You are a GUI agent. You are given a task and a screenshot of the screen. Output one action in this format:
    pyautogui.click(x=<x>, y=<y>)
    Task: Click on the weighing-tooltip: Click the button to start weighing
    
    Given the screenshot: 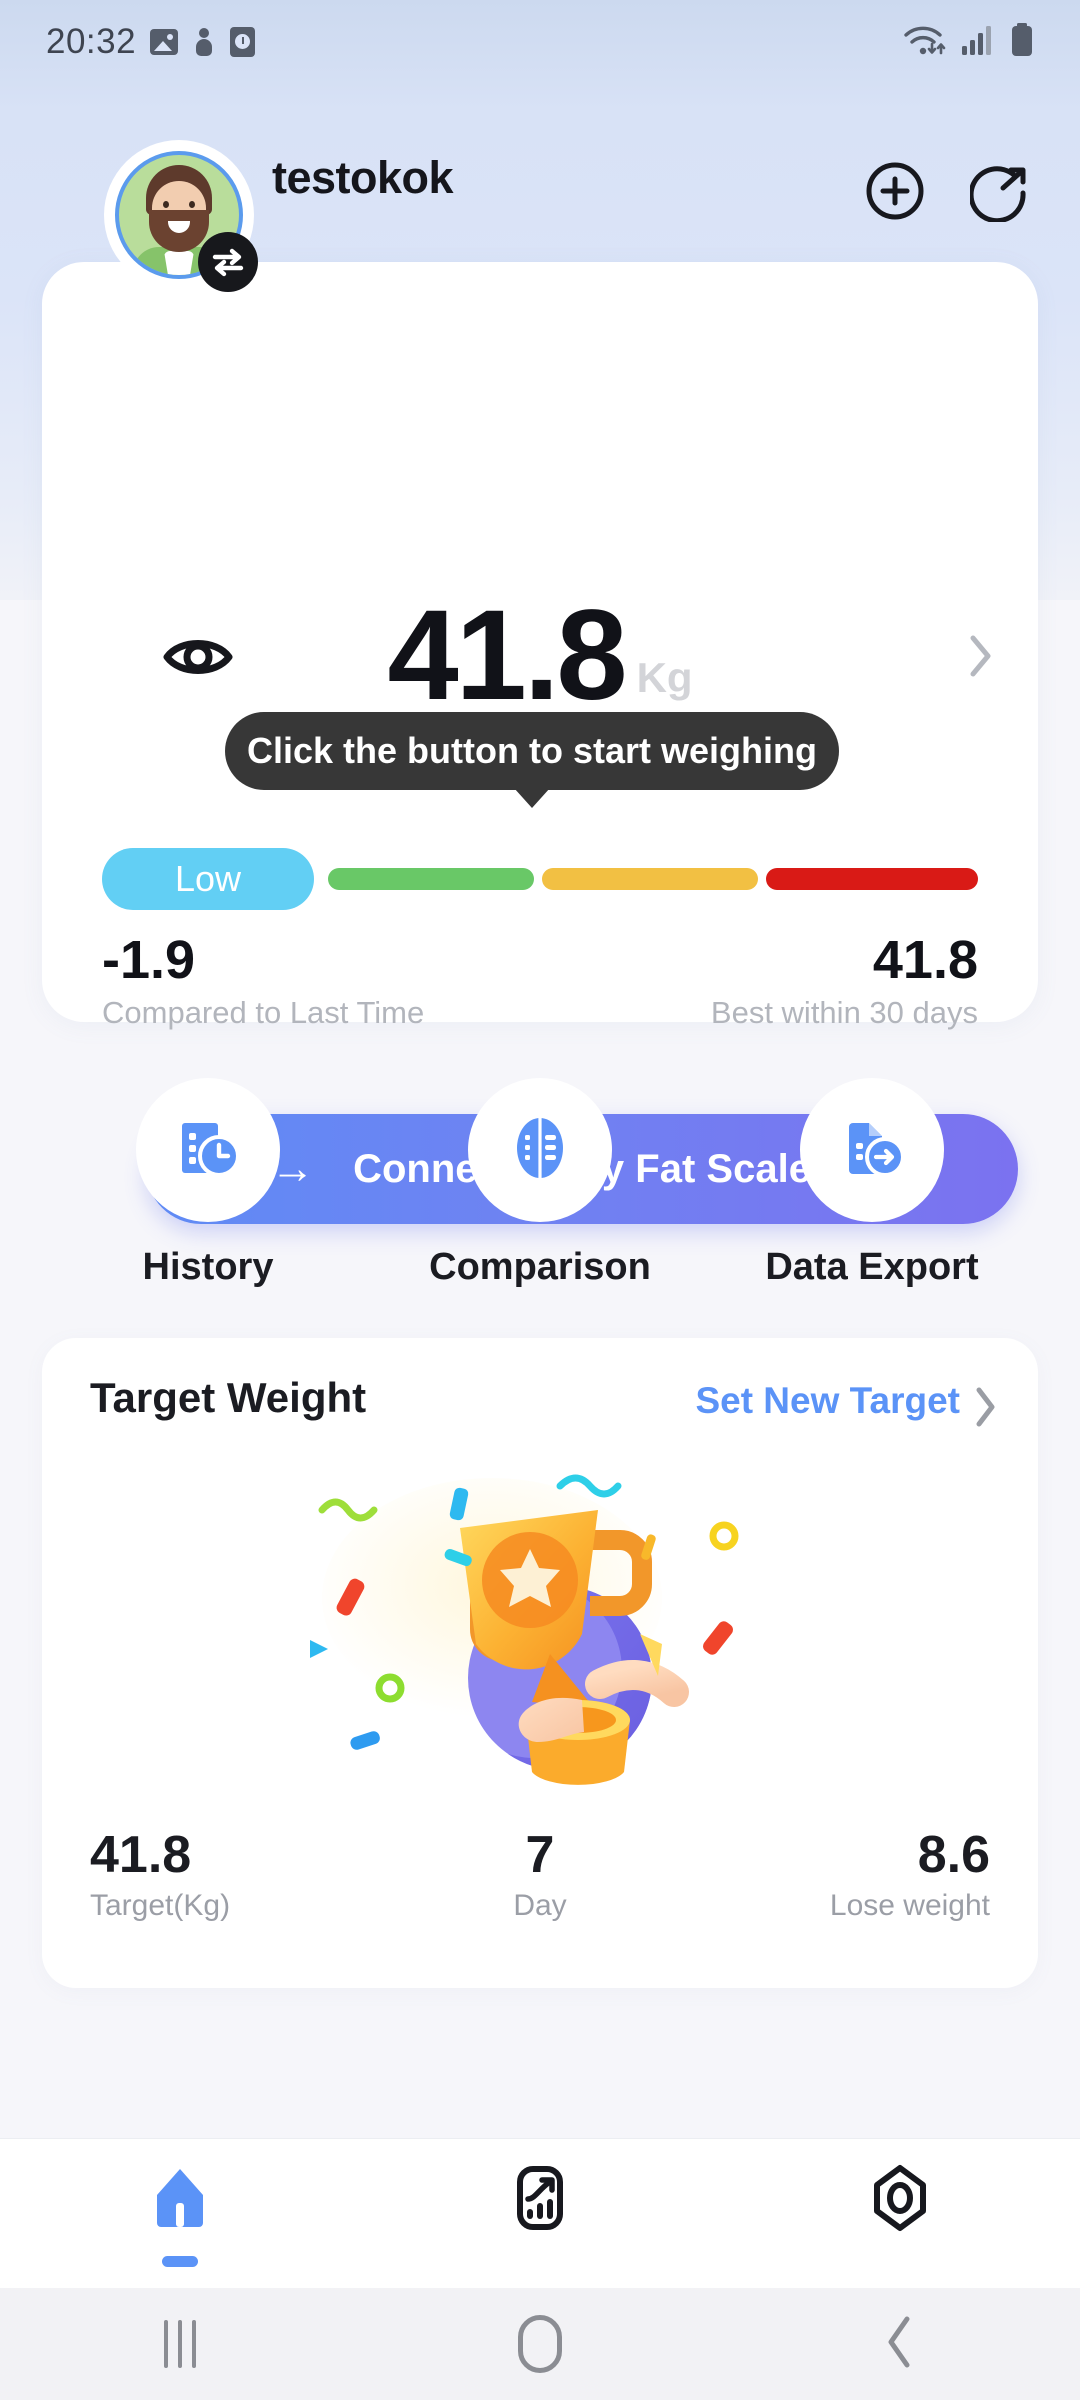 What is the action you would take?
    pyautogui.click(x=532, y=760)
    